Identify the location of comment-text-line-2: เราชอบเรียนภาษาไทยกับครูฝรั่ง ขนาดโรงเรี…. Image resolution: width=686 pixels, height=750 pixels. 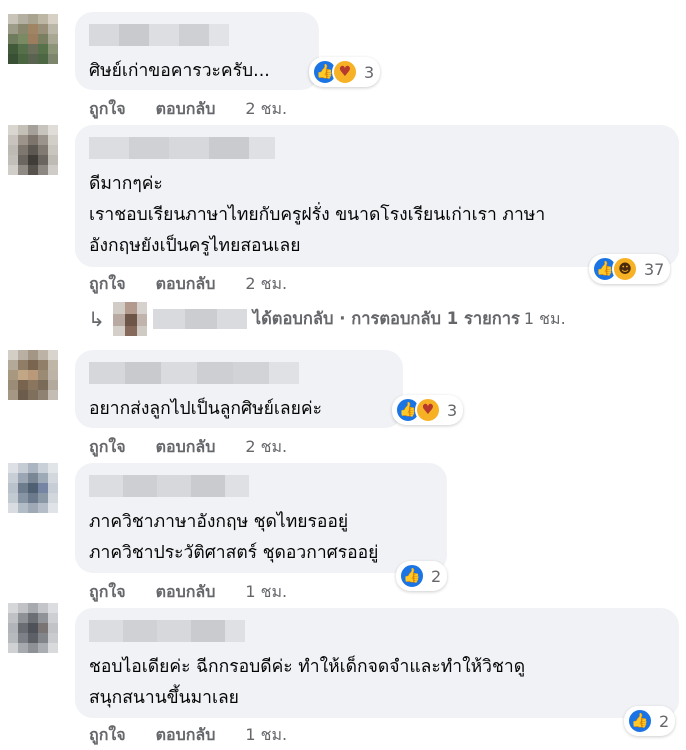
(317, 215).